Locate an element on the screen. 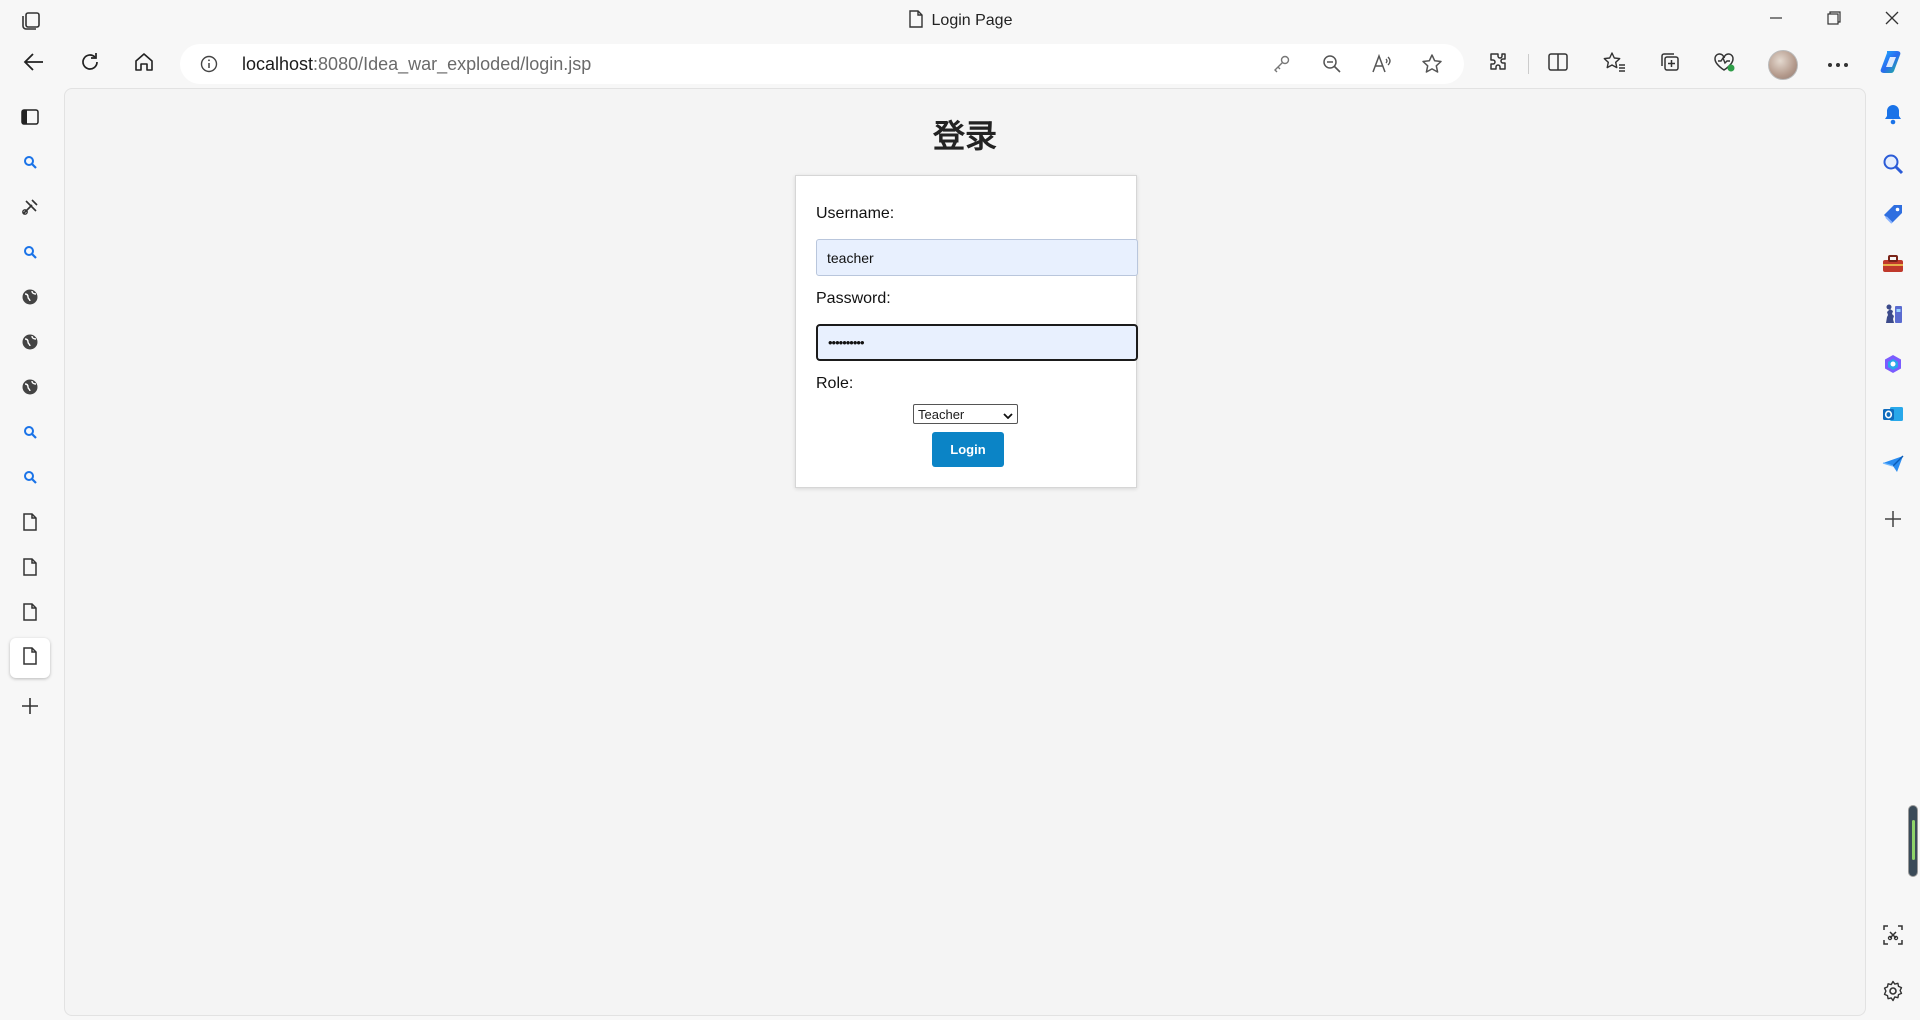 The width and height of the screenshot is (1920, 1020). window-title: Login Page is located at coordinates (960, 21).